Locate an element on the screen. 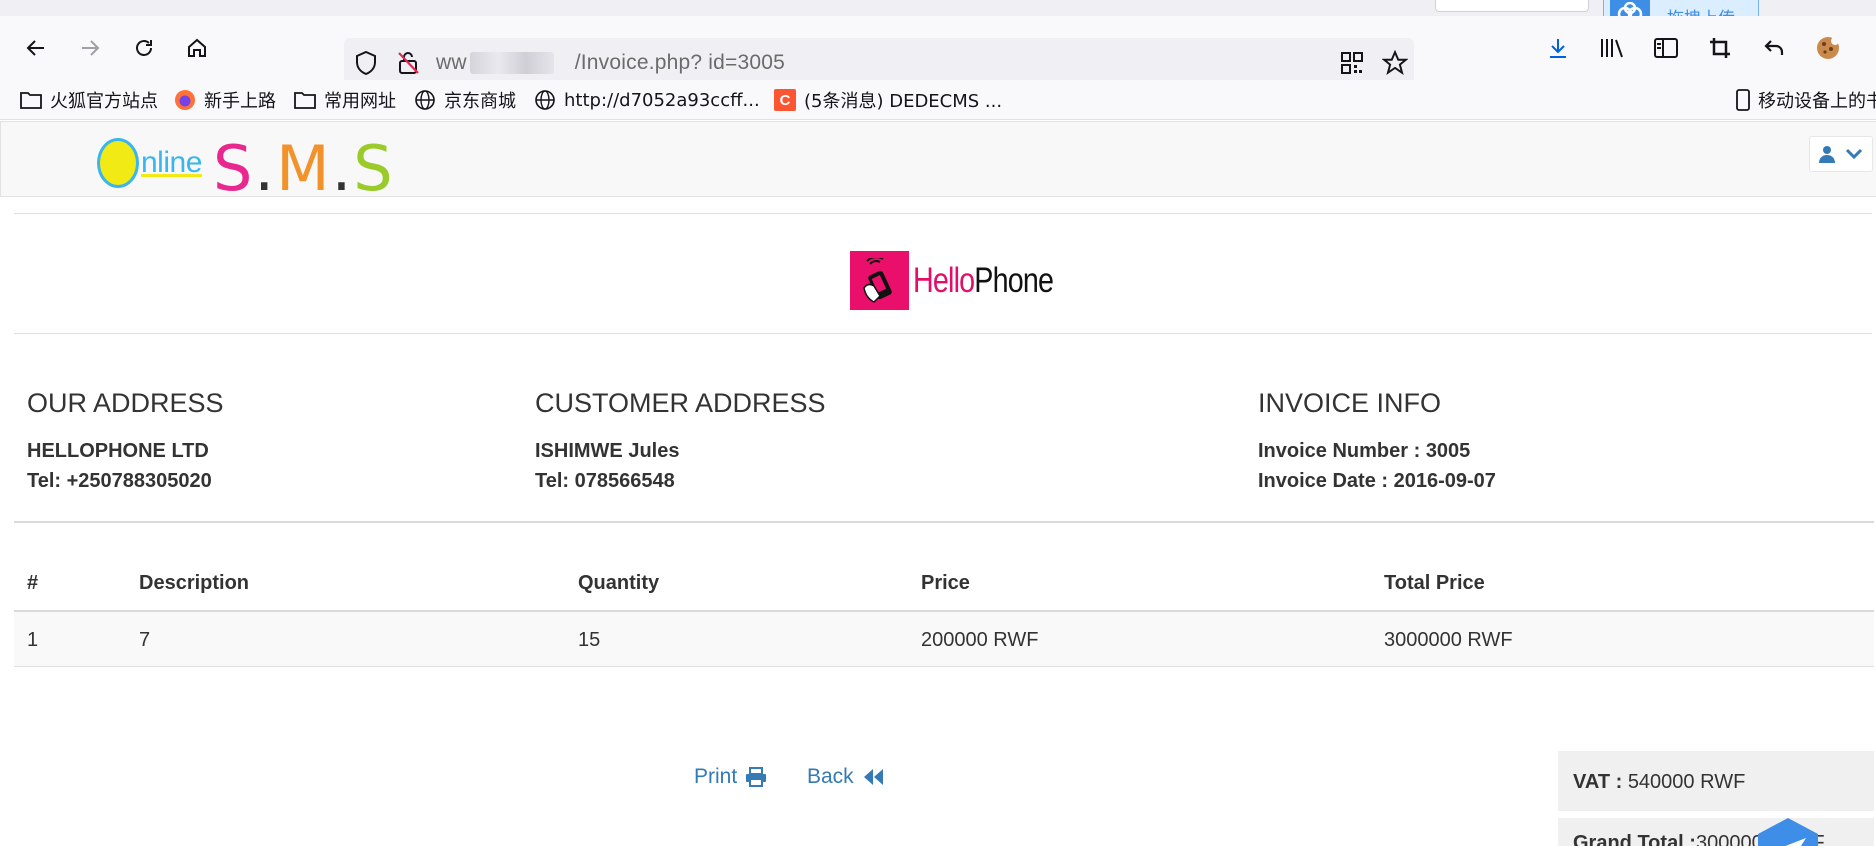  back-button is located at coordinates (36, 48).